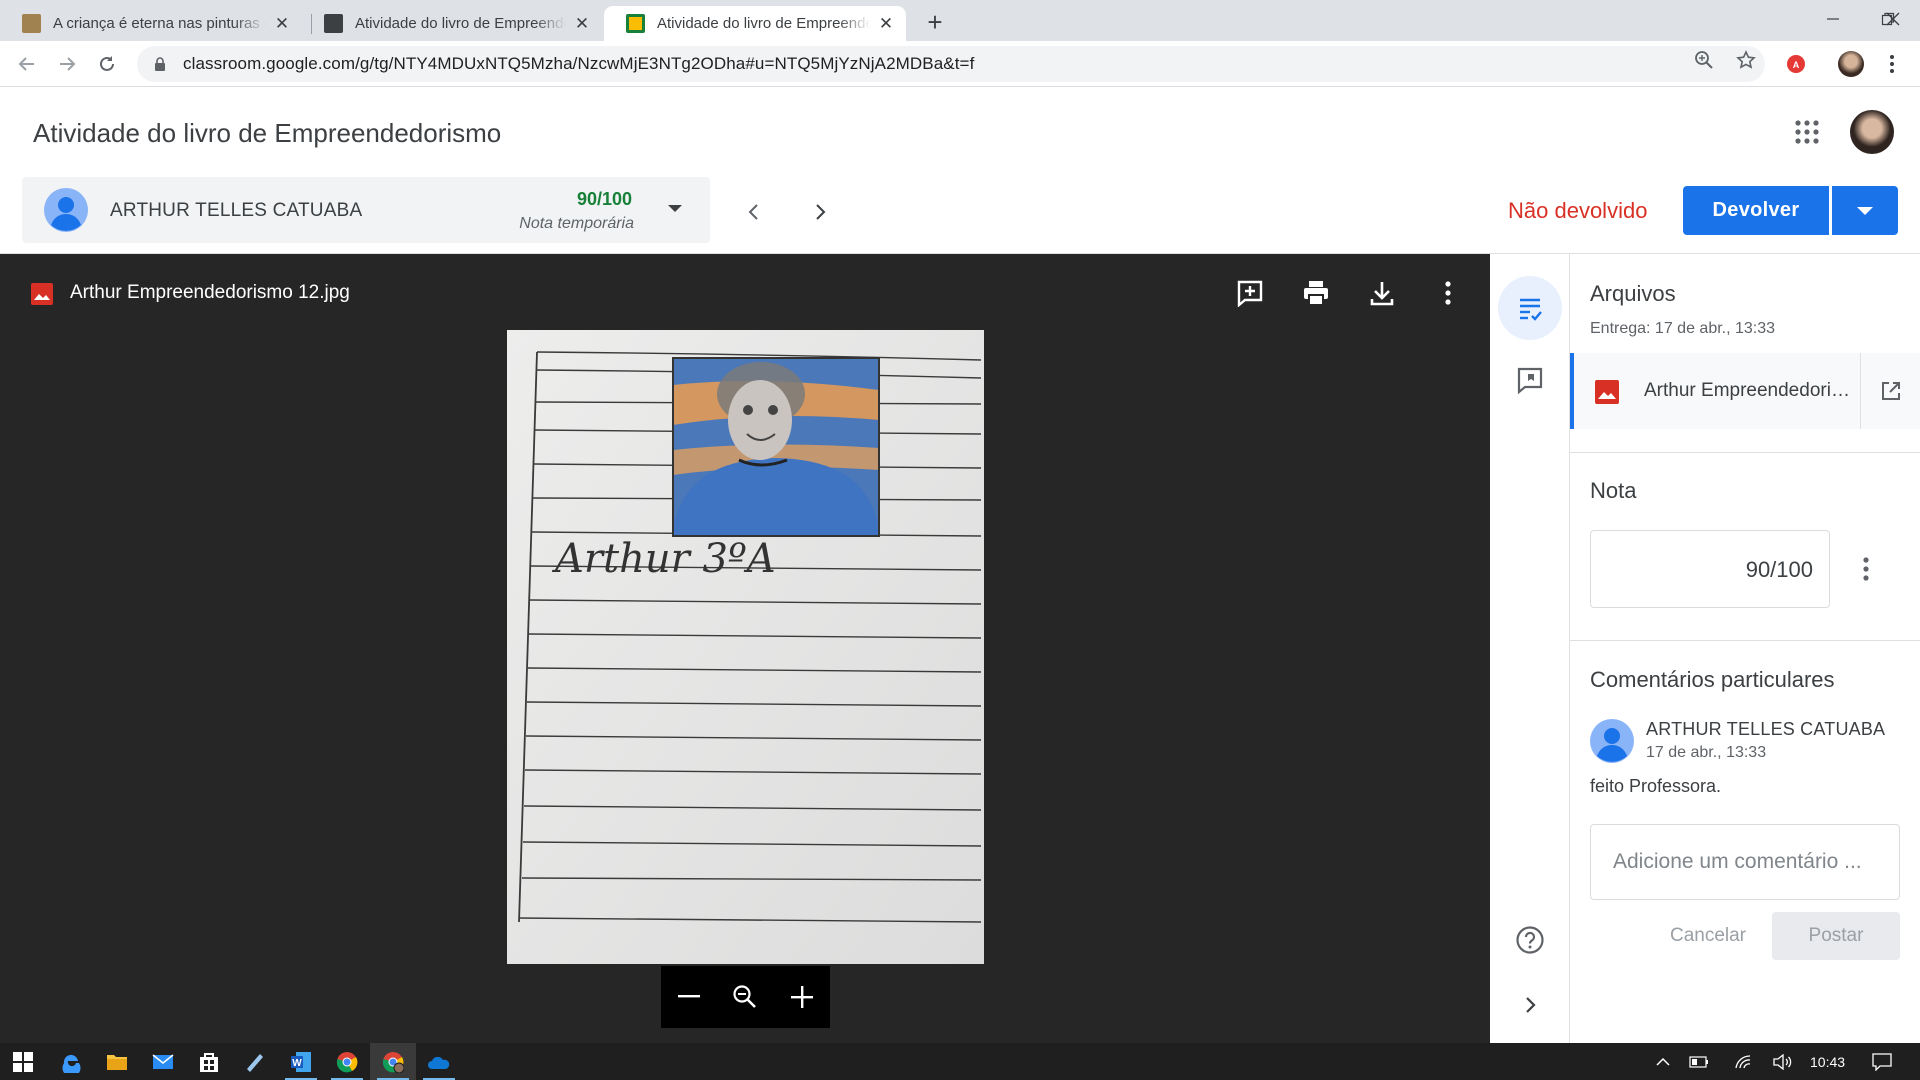 The height and width of the screenshot is (1080, 1920). What do you see at coordinates (675, 208) in the screenshot?
I see `dropdown-caret-icon` at bounding box center [675, 208].